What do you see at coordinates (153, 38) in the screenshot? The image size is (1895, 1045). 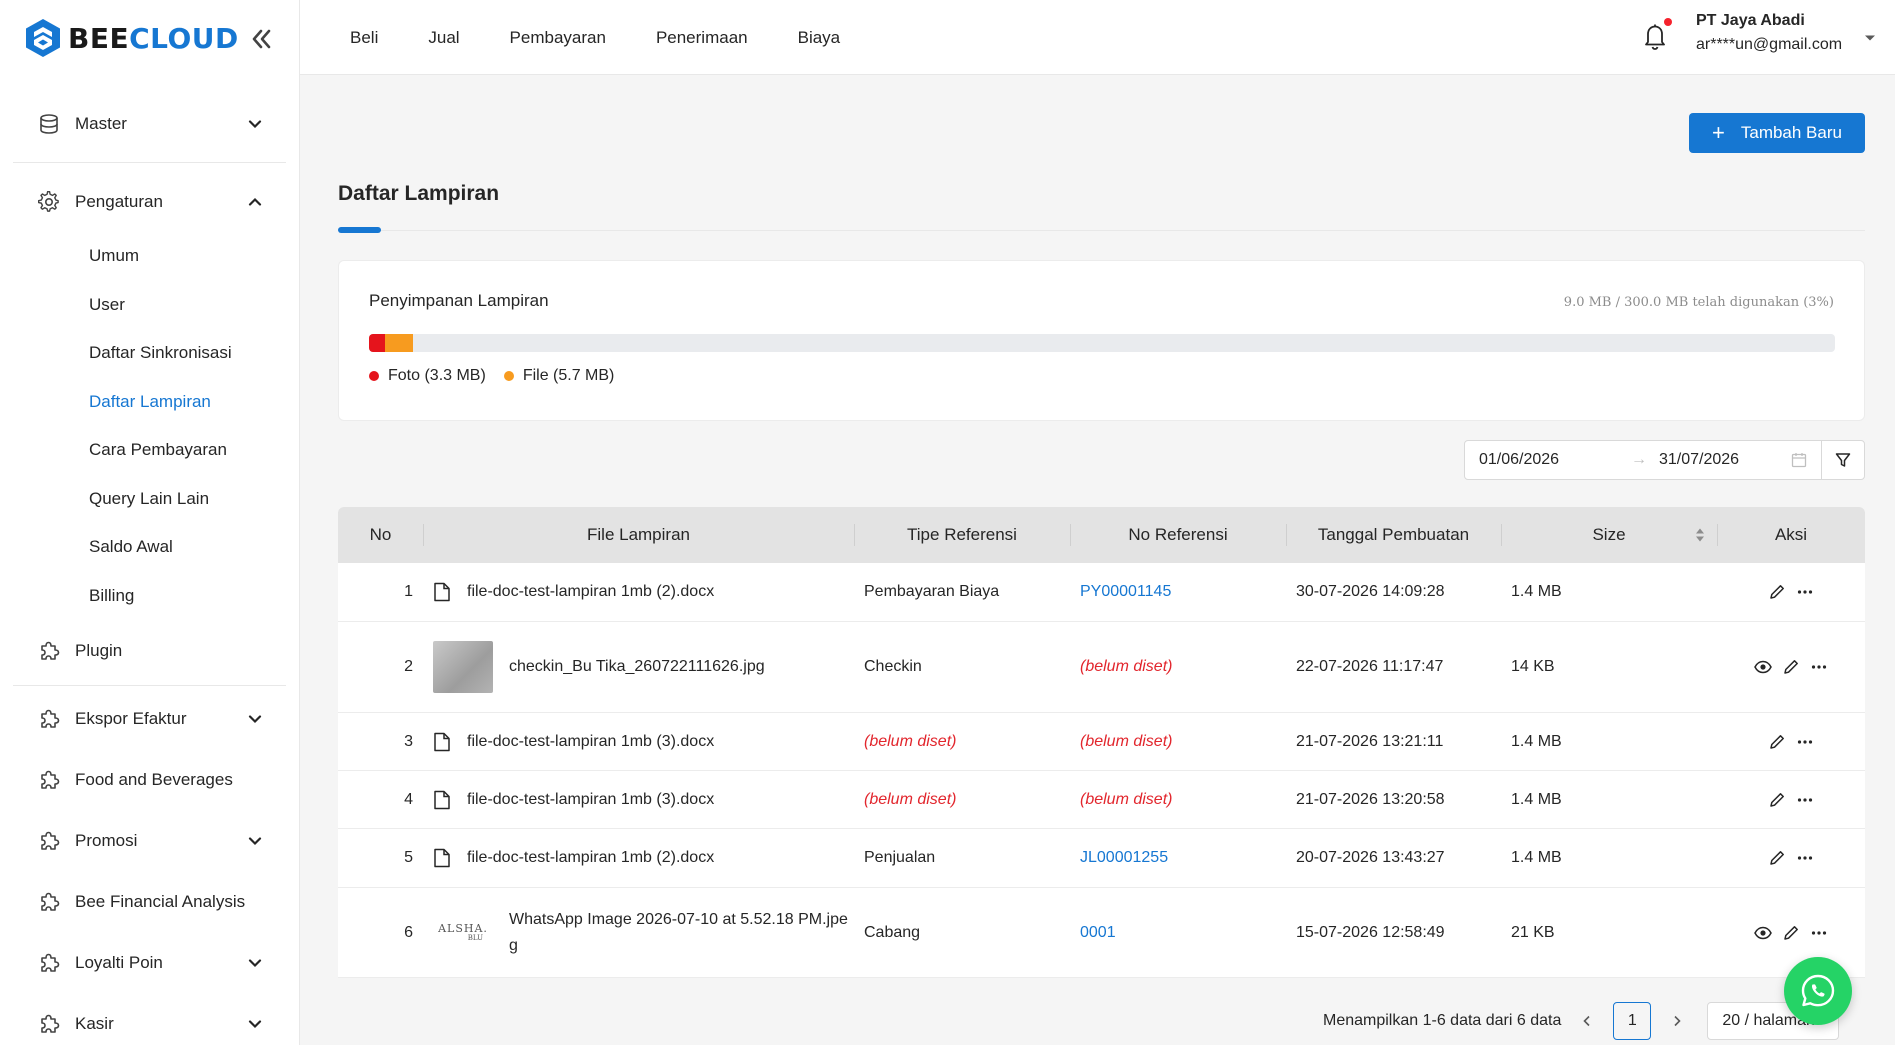 I see `brand-name: BEECLOUD` at bounding box center [153, 38].